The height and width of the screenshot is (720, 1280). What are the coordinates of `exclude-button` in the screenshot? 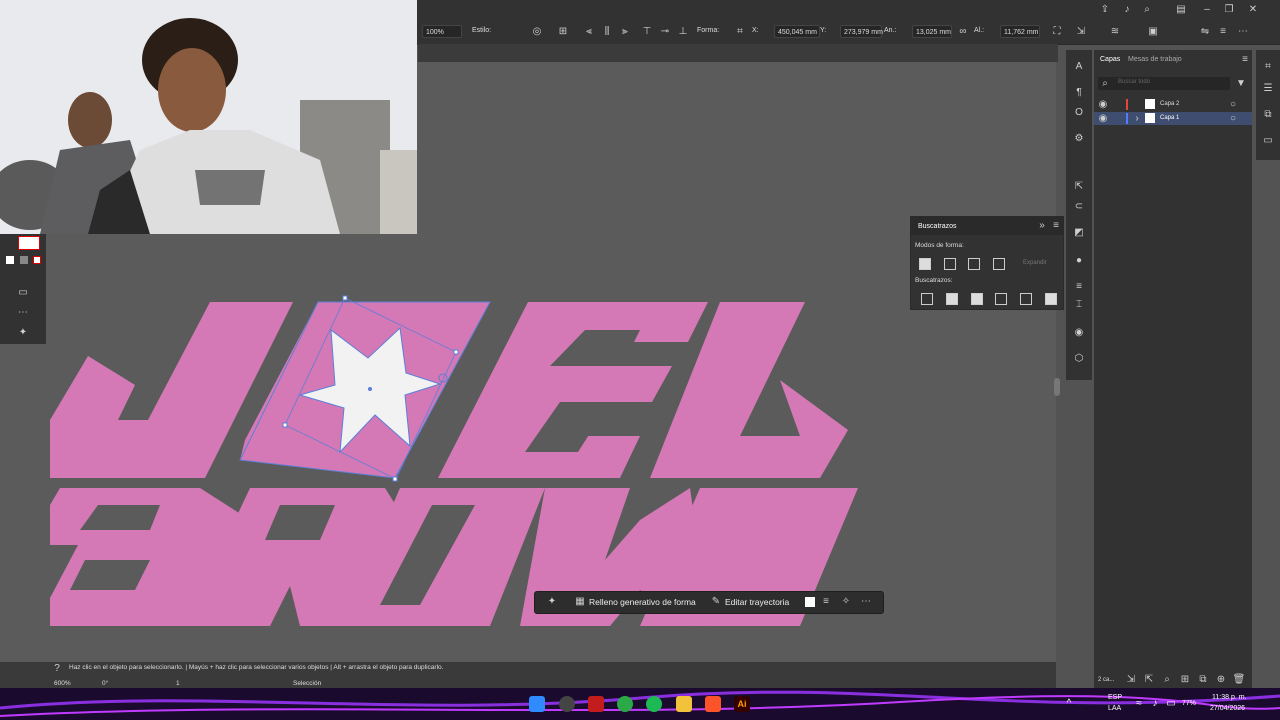 It's located at (999, 264).